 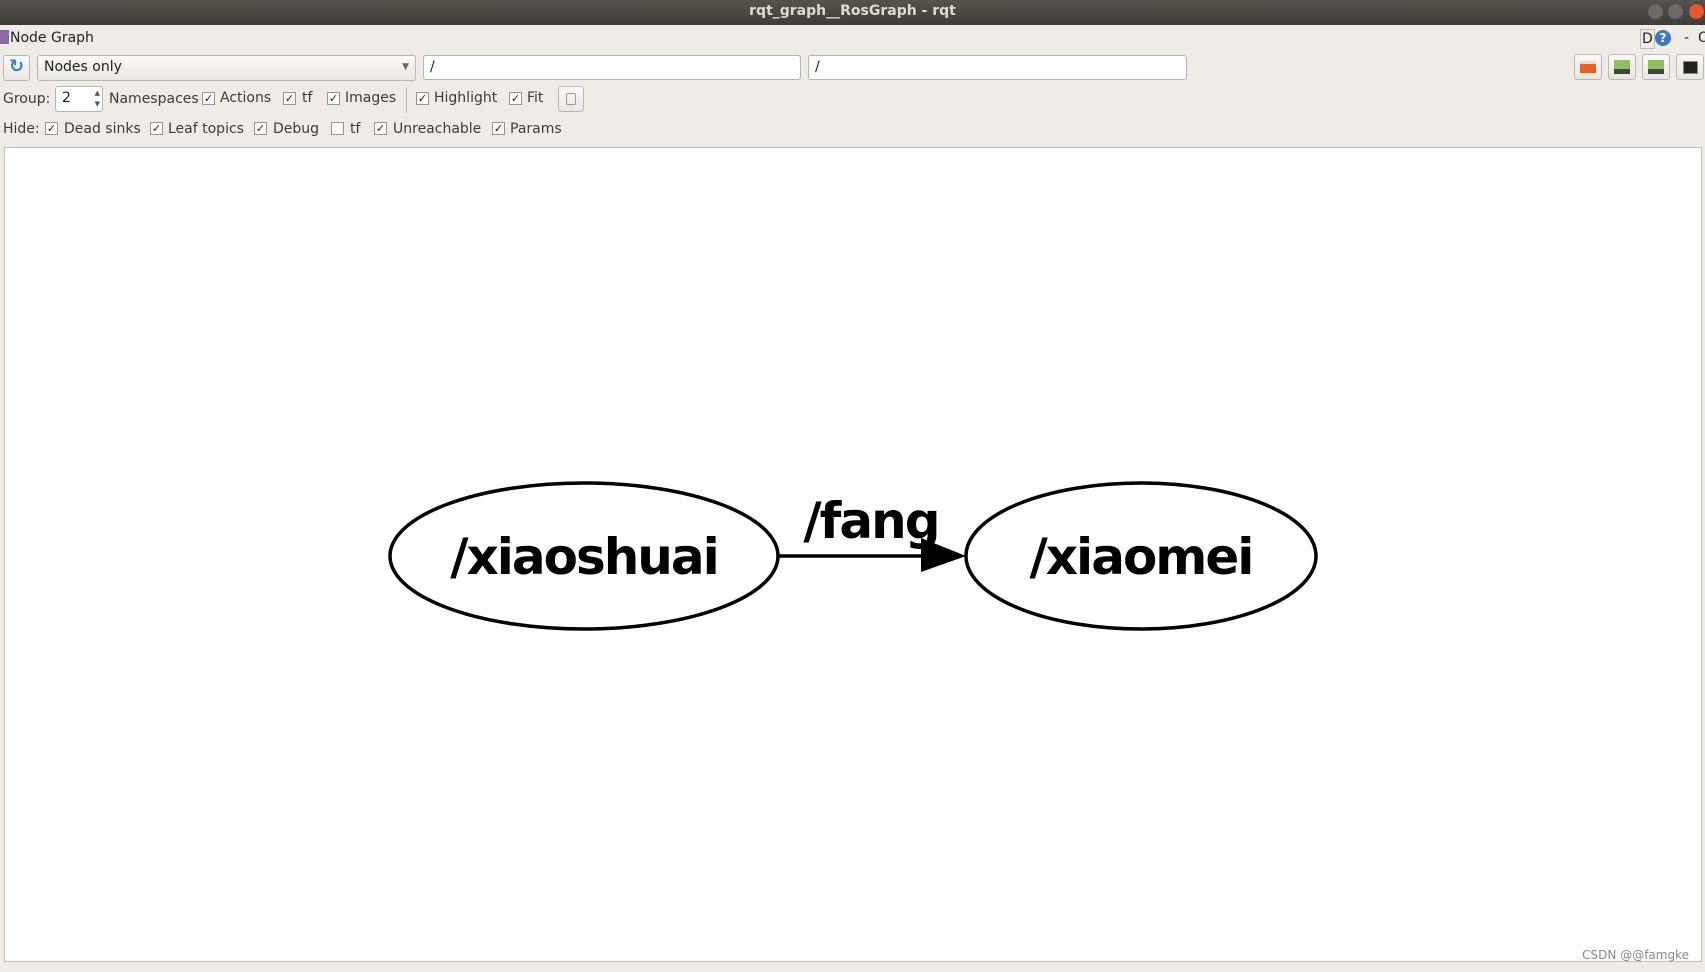 What do you see at coordinates (871, 521) in the screenshot?
I see `edge-label-topic: /fang` at bounding box center [871, 521].